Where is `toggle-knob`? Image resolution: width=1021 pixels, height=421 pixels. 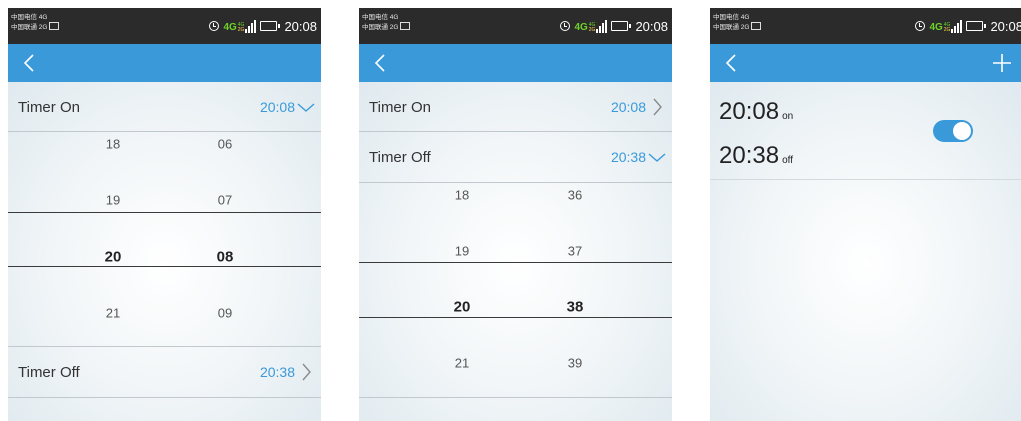 toggle-knob is located at coordinates (962, 131).